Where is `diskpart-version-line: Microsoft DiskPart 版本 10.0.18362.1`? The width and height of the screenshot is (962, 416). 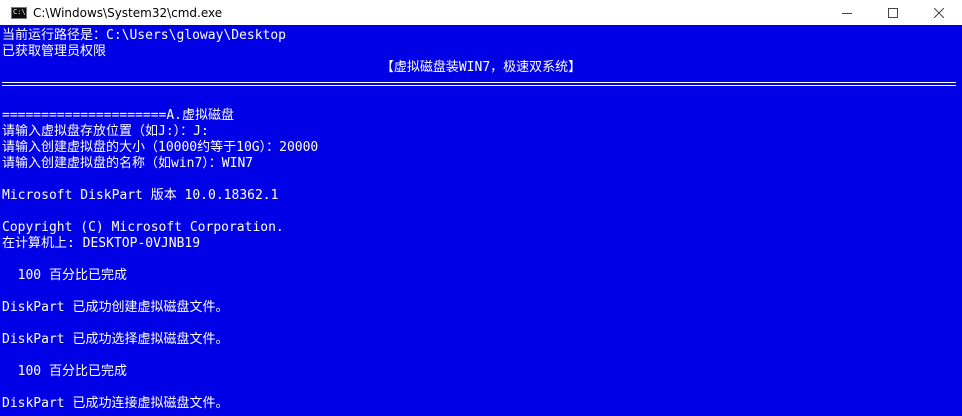 diskpart-version-line: Microsoft DiskPart 版本 10.0.18362.1 is located at coordinates (140, 195).